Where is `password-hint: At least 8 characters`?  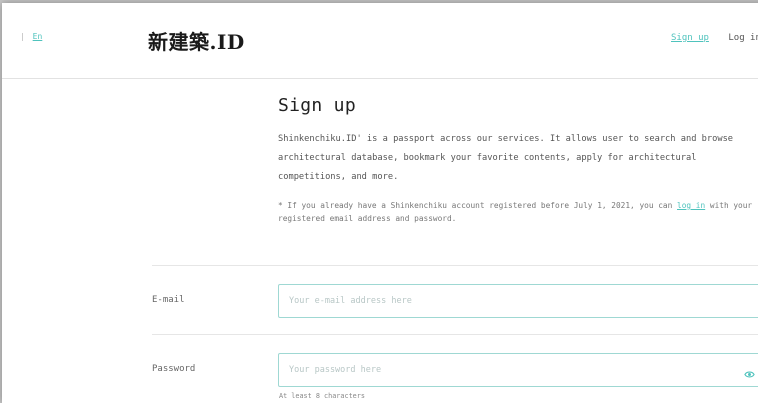 password-hint: At least 8 characters is located at coordinates (322, 396).